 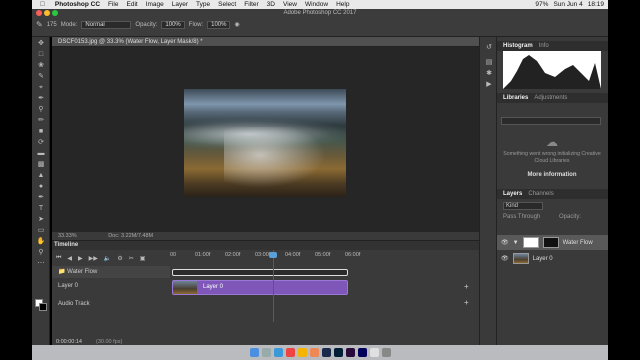 What do you see at coordinates (251, 4) in the screenshot?
I see `menu-filter: Filter` at bounding box center [251, 4].